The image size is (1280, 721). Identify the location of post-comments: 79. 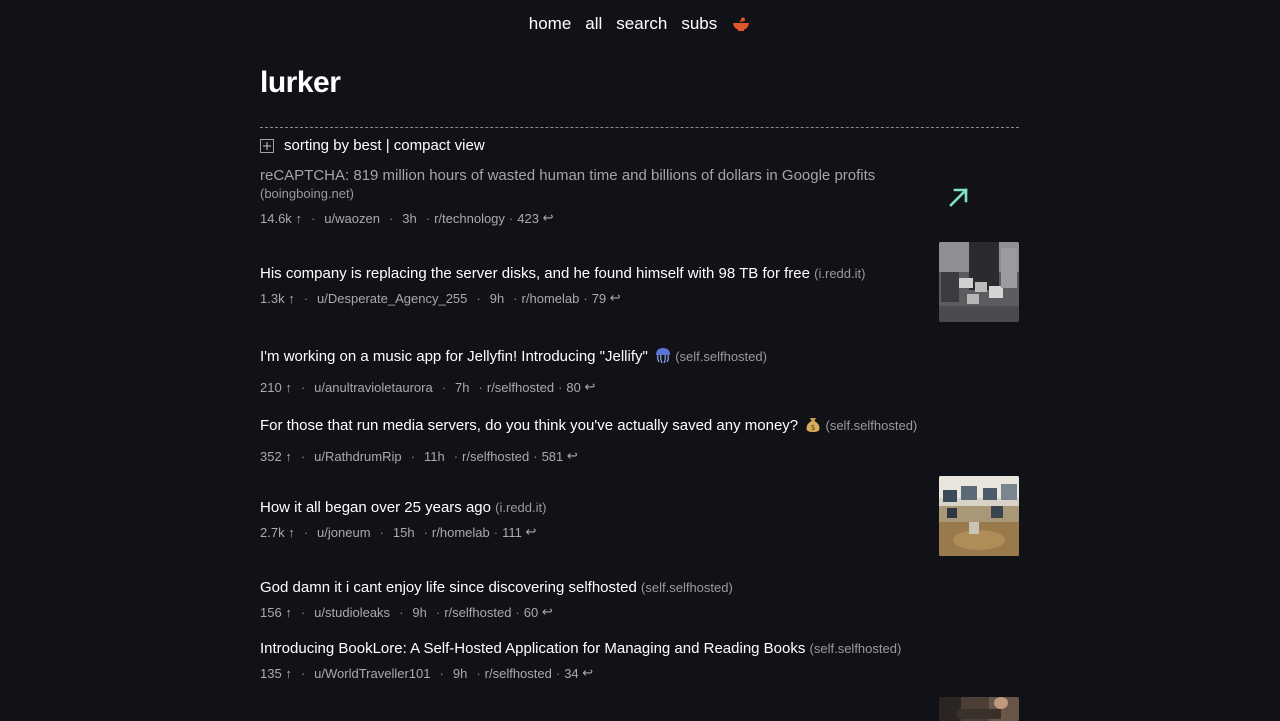
(599, 298).